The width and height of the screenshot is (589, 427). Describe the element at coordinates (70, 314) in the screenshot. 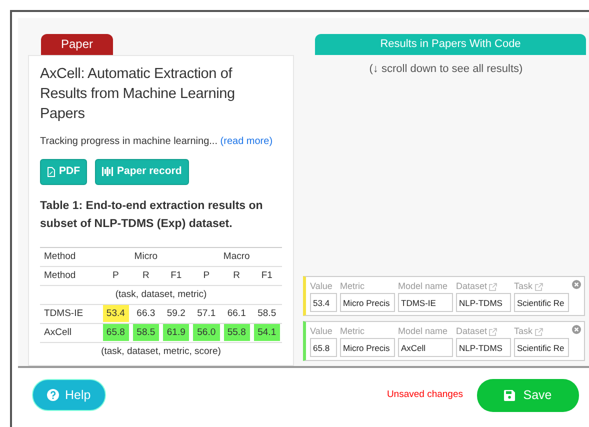

I see `table-cell: TDMS-IE` at that location.